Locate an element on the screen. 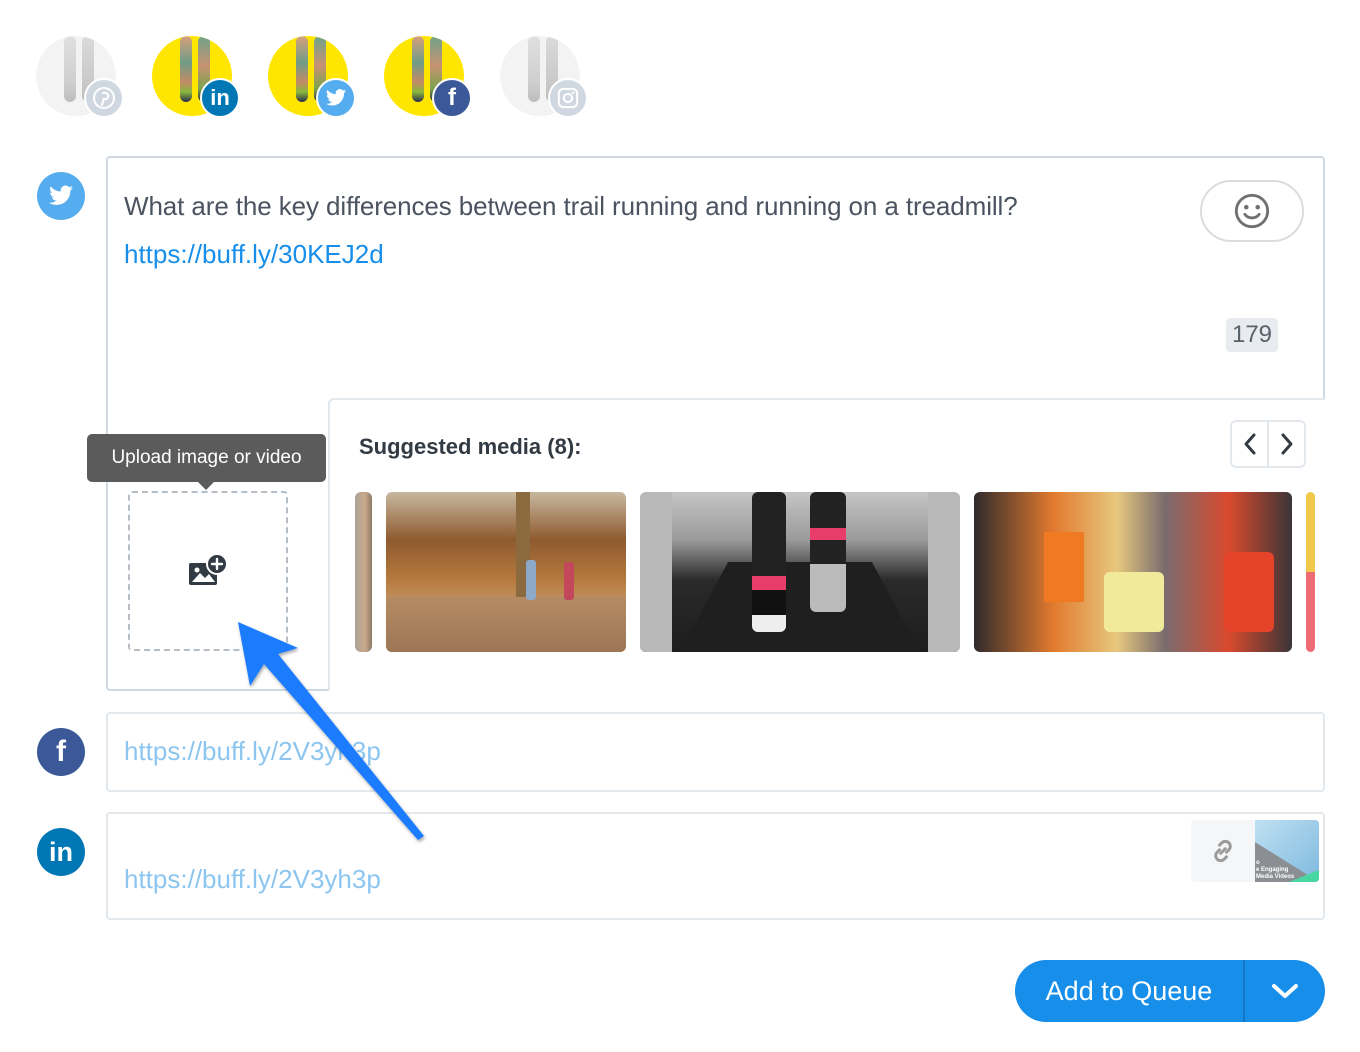  link-preview: o e Engaging Media Videos is located at coordinates (1255, 851).